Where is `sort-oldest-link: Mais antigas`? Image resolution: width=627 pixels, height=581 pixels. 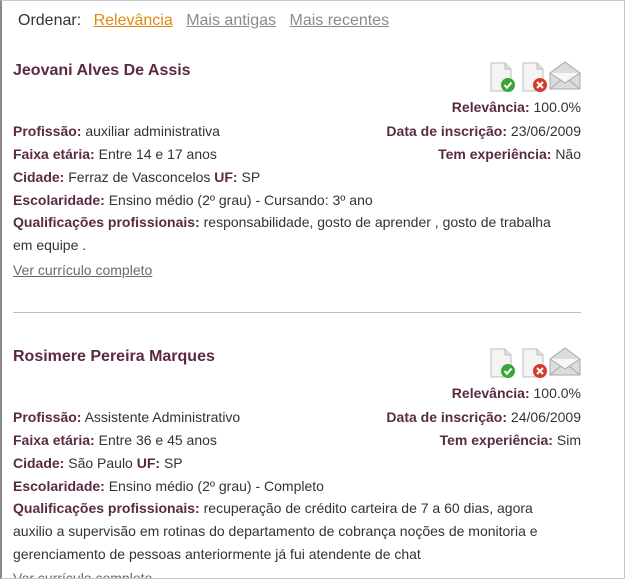 sort-oldest-link: Mais antigas is located at coordinates (231, 20).